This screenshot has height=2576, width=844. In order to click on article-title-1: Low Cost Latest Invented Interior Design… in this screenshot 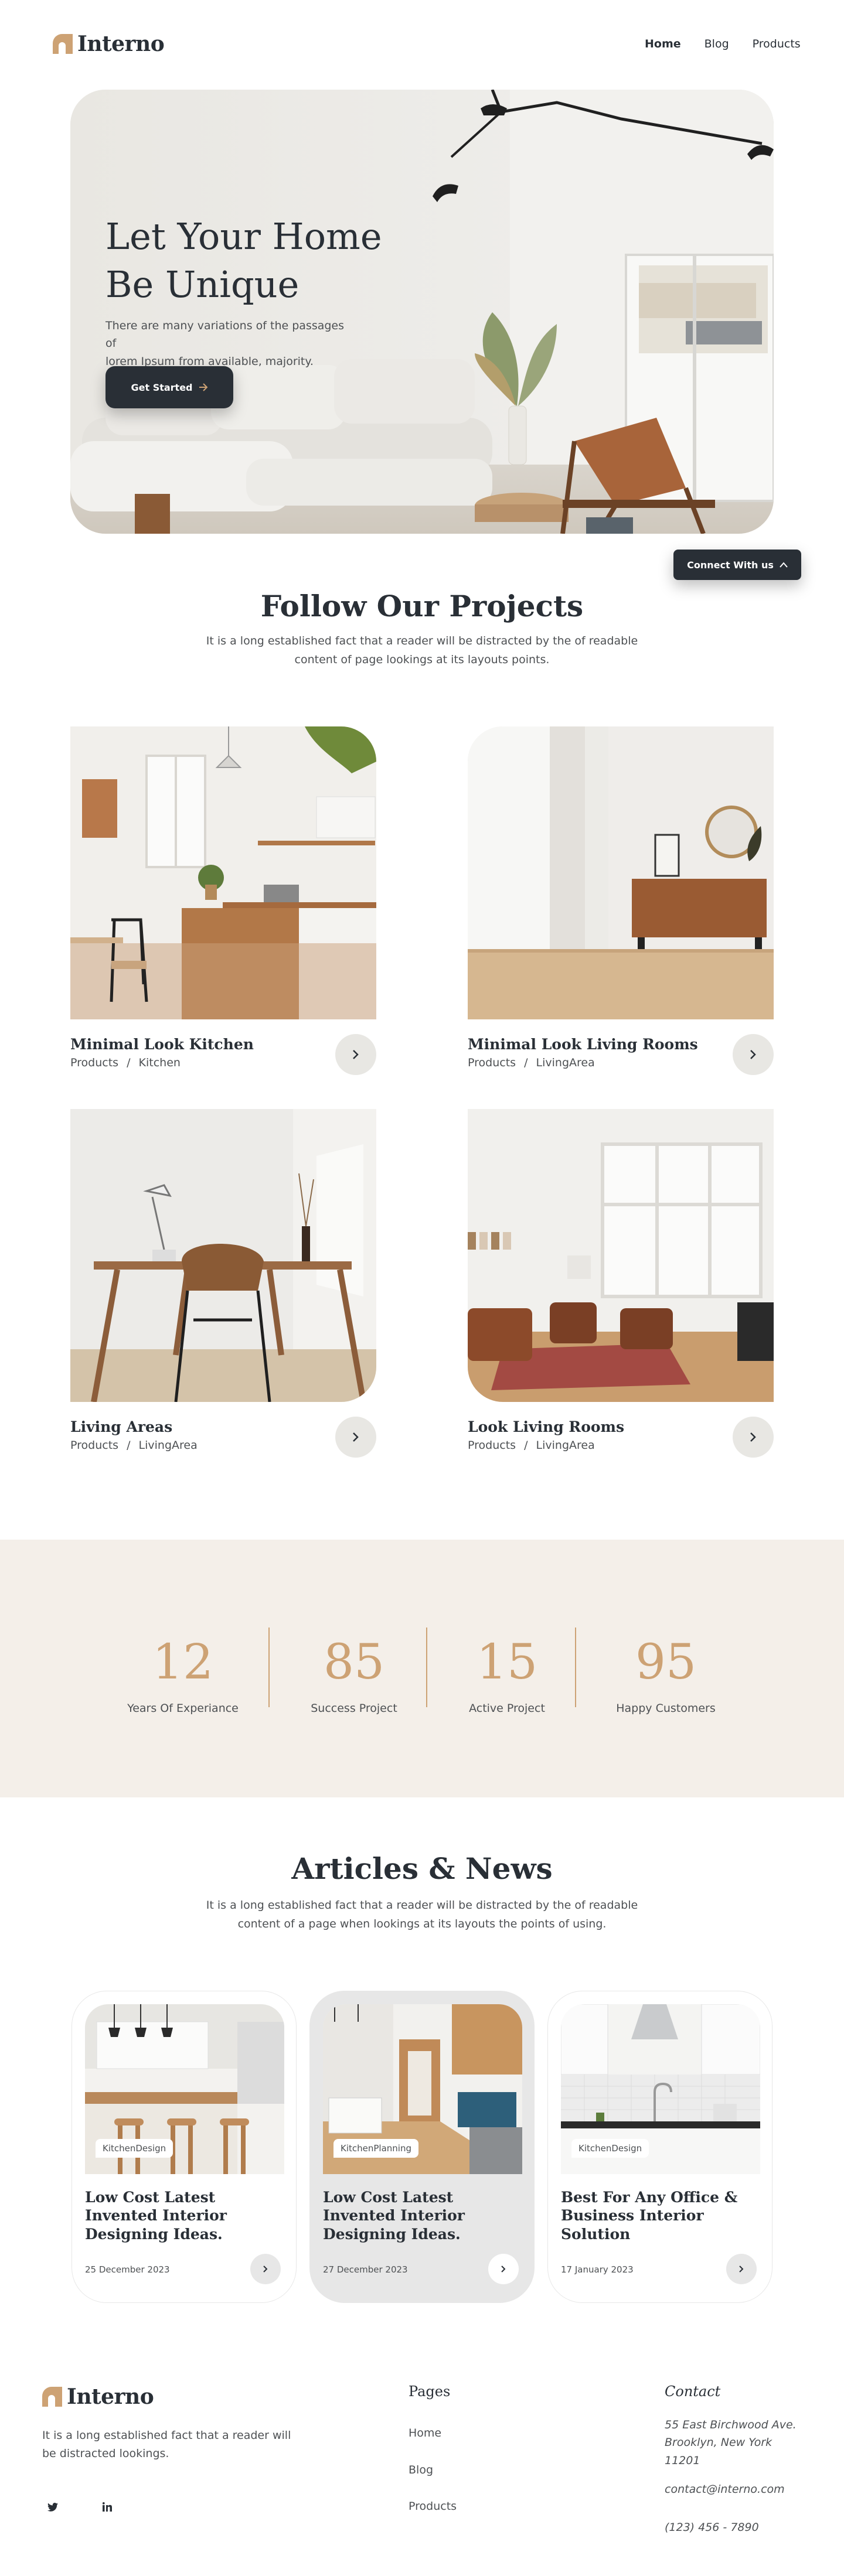, I will do `click(181, 2215)`.